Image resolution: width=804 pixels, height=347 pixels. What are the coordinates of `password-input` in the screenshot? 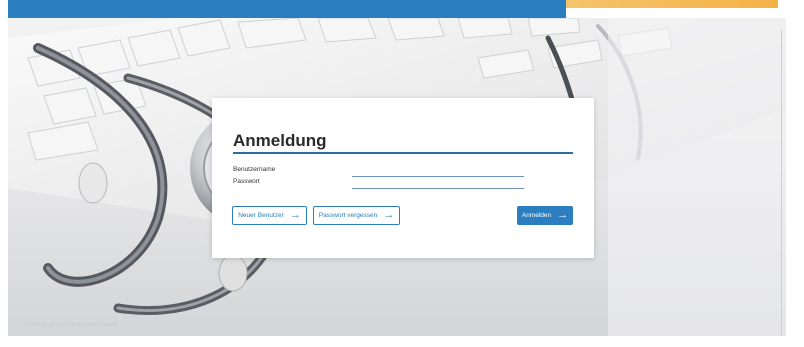 It's located at (438, 184).